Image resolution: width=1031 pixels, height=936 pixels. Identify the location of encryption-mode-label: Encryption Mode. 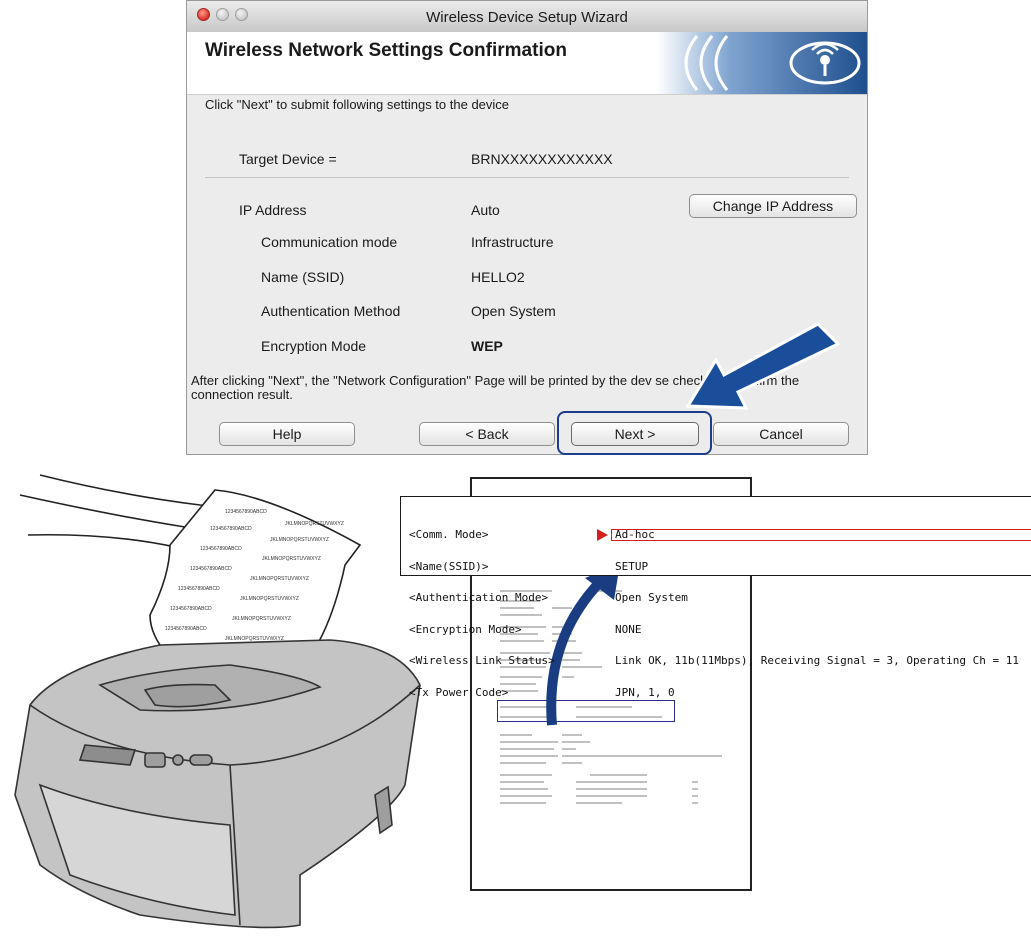
(314, 346).